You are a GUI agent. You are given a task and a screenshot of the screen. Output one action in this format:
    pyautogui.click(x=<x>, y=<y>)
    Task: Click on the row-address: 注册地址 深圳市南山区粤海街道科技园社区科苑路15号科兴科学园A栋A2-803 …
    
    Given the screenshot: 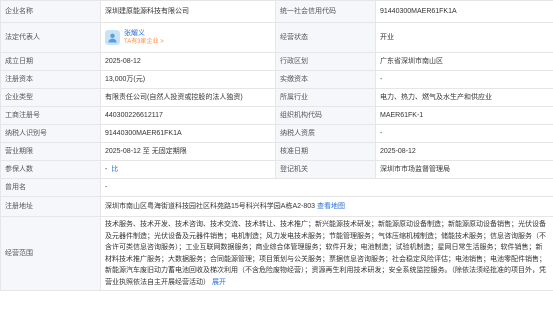 What is the action you would take?
    pyautogui.click(x=276, y=206)
    